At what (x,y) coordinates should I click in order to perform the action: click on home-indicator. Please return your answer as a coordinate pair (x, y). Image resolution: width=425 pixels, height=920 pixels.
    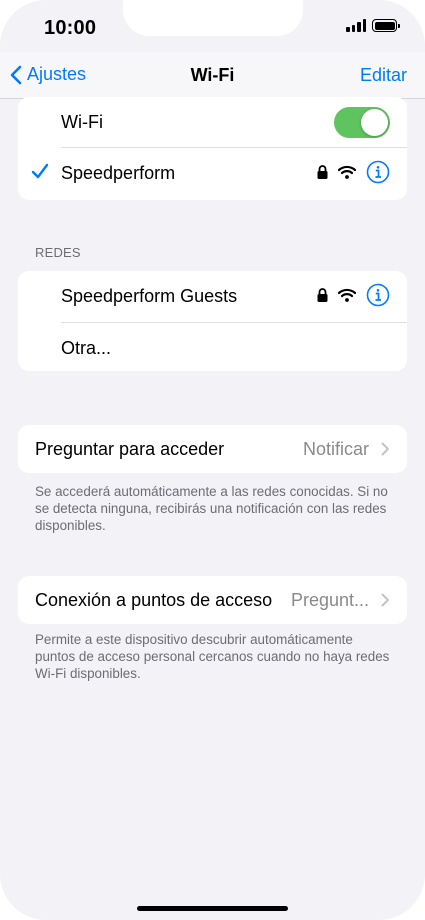
    Looking at the image, I should click on (212, 908).